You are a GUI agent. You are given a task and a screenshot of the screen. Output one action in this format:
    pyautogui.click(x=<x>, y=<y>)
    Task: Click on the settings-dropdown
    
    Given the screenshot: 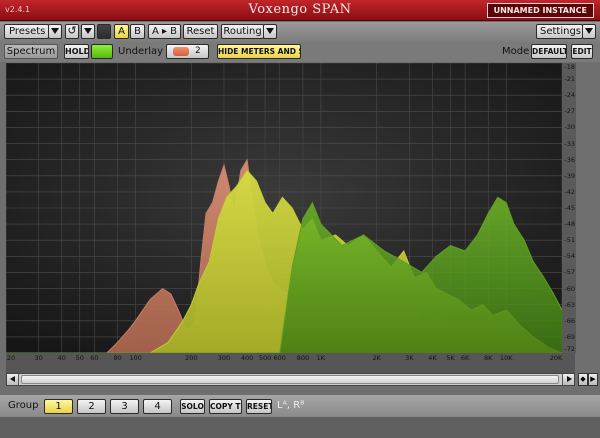 What is the action you would take?
    pyautogui.click(x=589, y=31)
    